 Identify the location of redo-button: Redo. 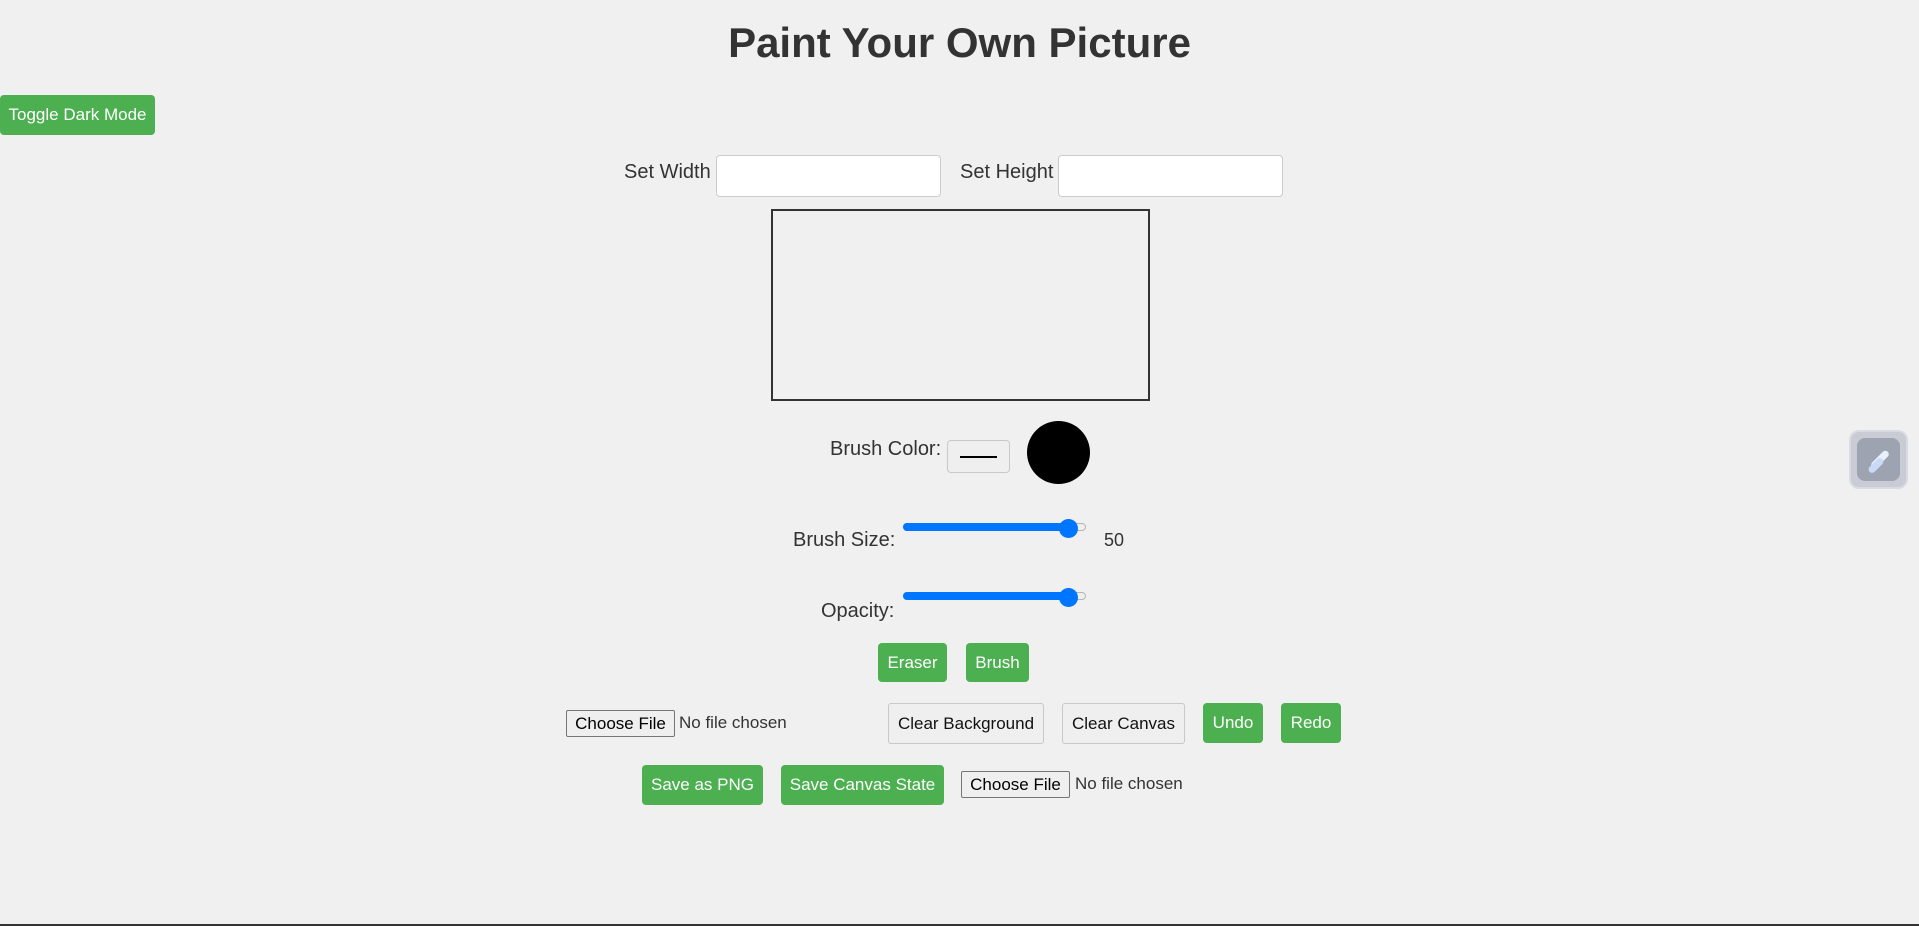
(1311, 723).